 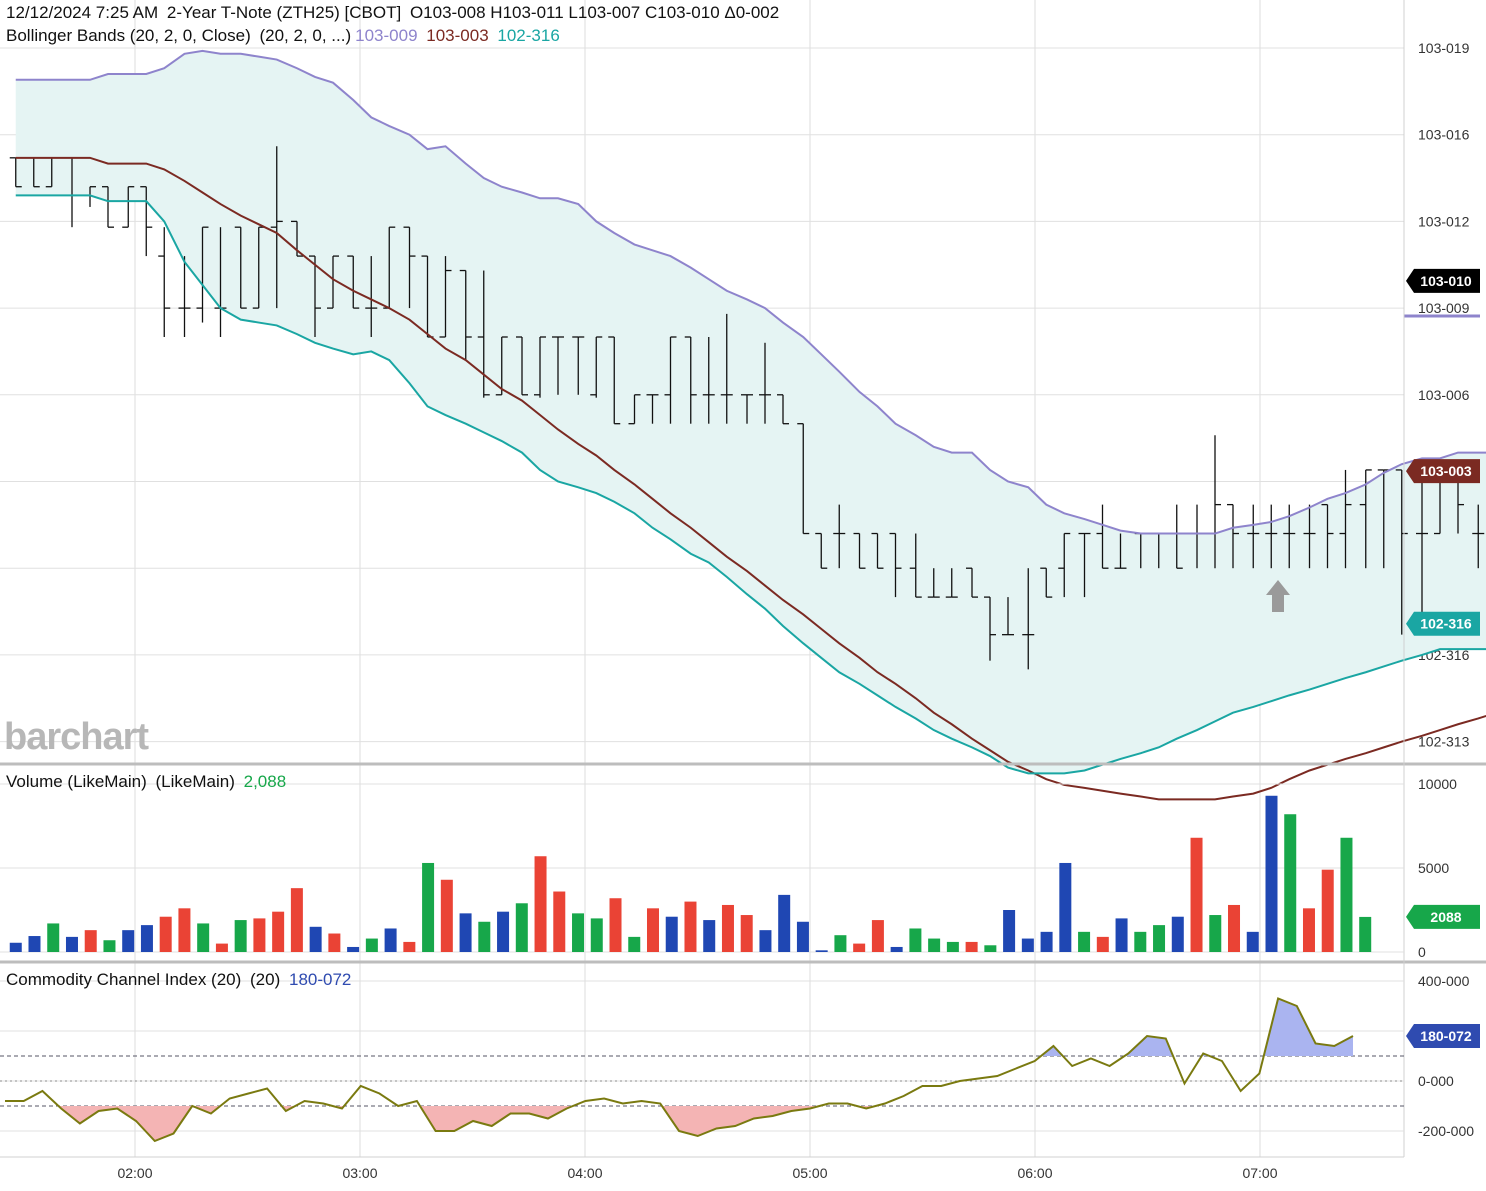 I want to click on bollinger-params: (20, 2, 0, ...), so click(x=305, y=35).